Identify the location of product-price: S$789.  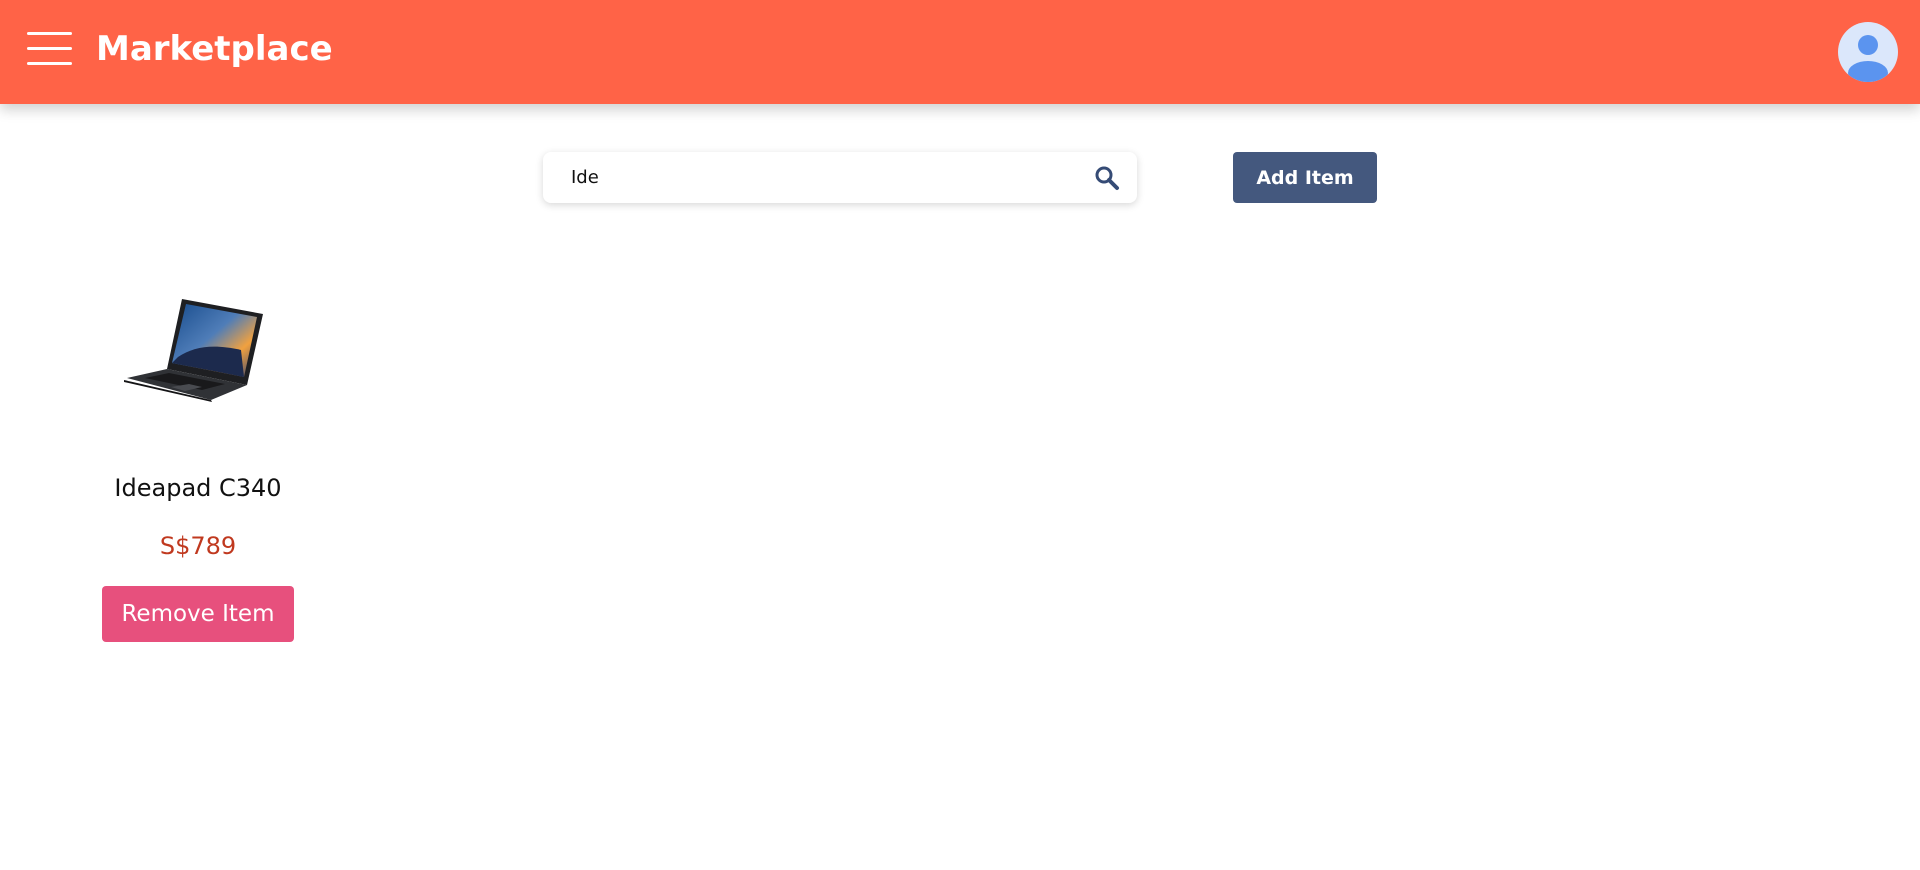
(198, 546).